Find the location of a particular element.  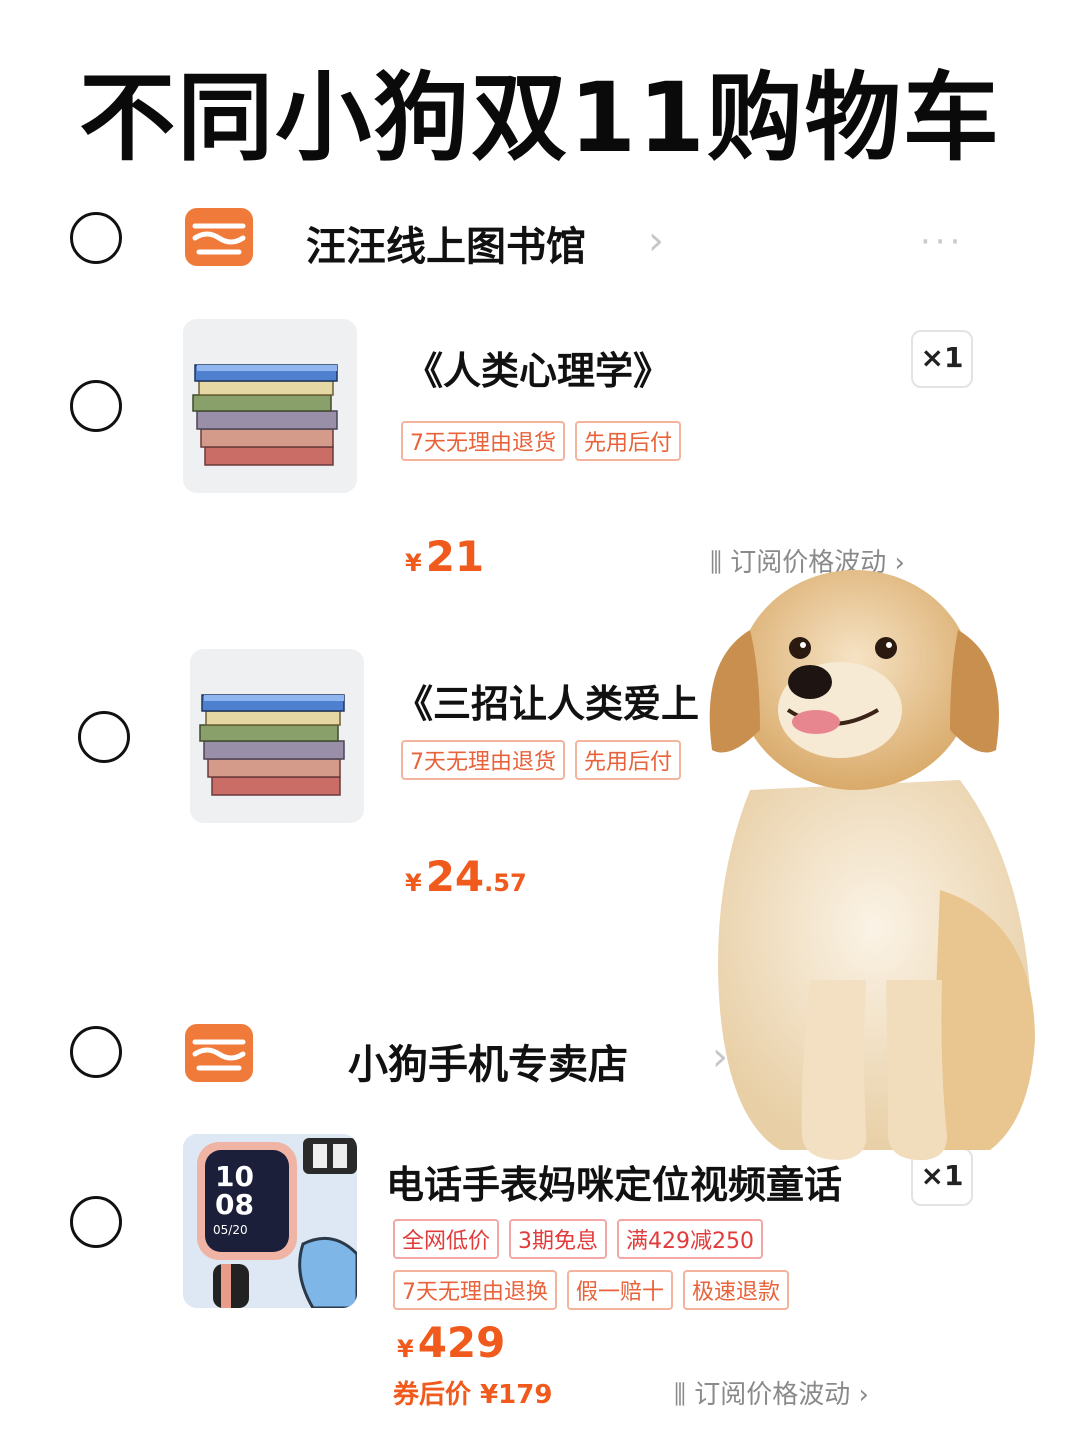

golden-retriever-puppy-image is located at coordinates (872, 865).